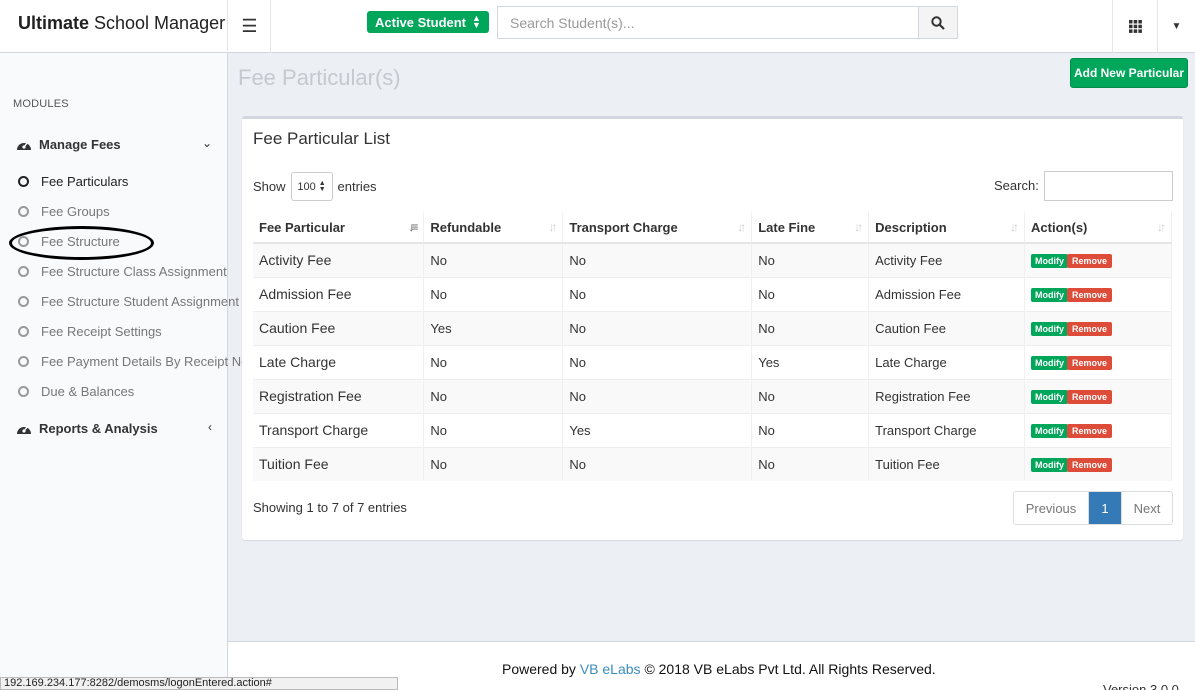  What do you see at coordinates (1141, 686) in the screenshot?
I see `app-version: Version 3.0.0` at bounding box center [1141, 686].